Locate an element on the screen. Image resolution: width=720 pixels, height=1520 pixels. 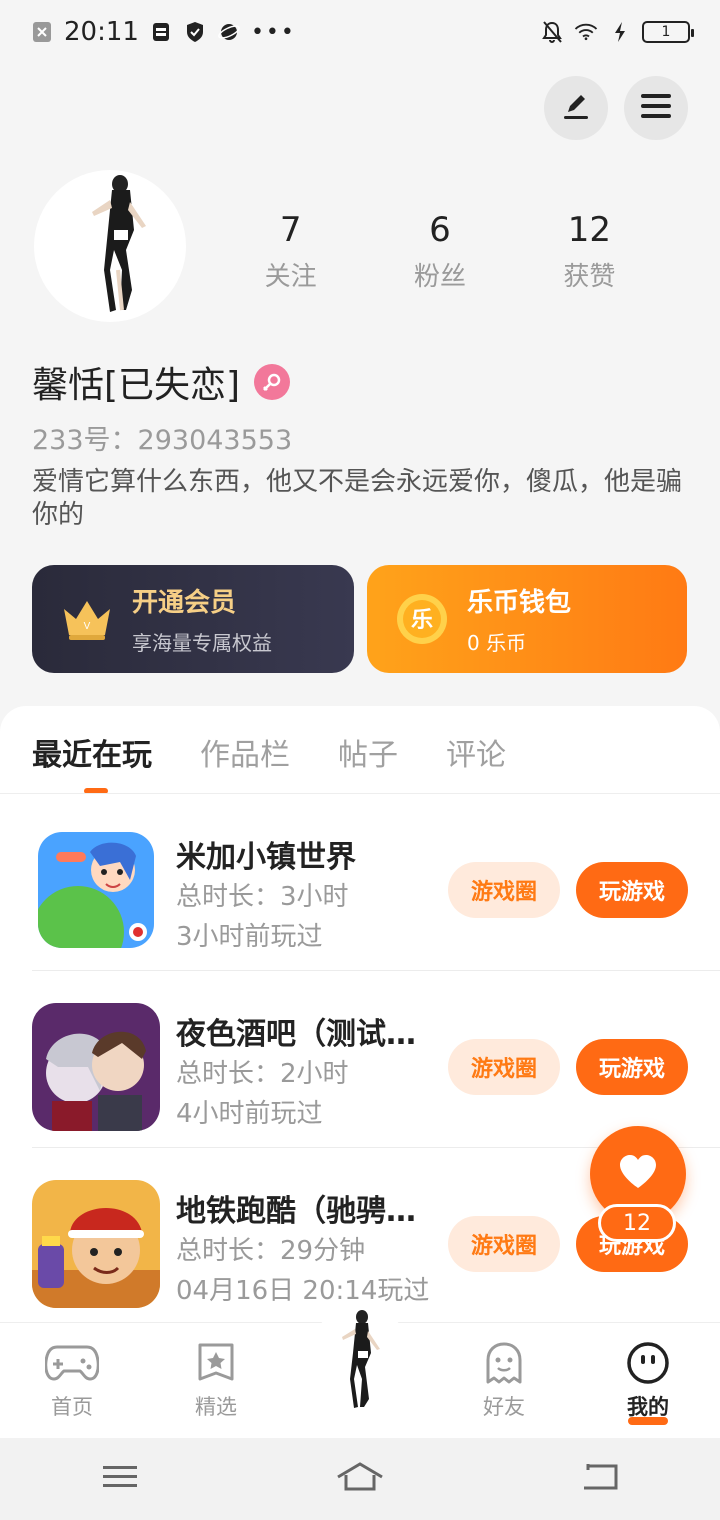
stat-label: 获赞 is located at coordinates (589, 277).